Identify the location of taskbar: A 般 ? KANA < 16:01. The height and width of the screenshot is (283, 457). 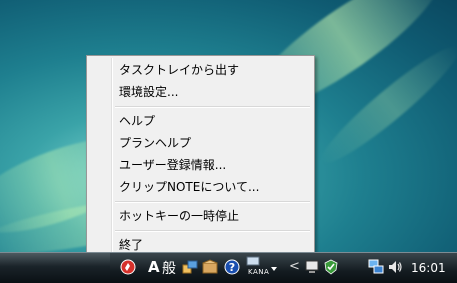
(228, 267).